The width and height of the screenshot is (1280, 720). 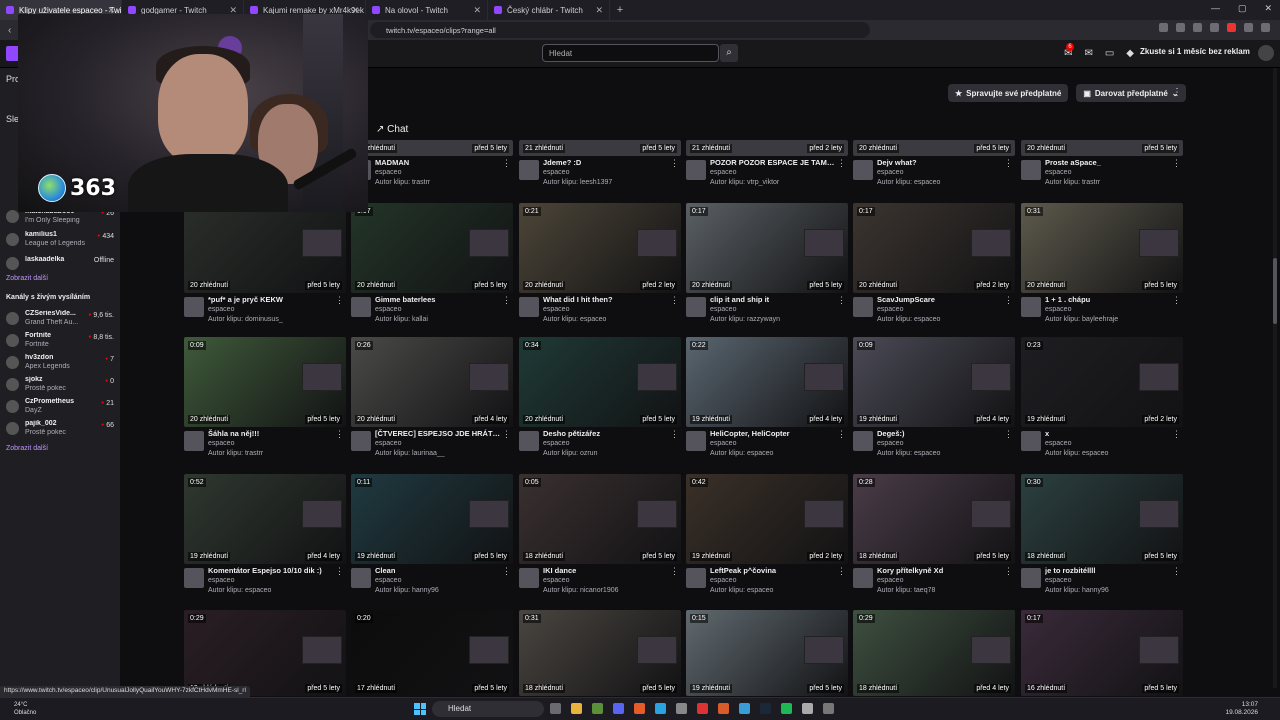 What do you see at coordinates (934, 382) in the screenshot?
I see `clip-thumbnail: 0:09 19 zhlédnutí před 4 lety` at bounding box center [934, 382].